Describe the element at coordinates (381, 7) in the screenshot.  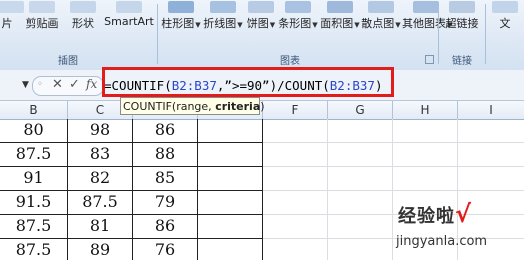
I see `scatter-chart-icon` at that location.